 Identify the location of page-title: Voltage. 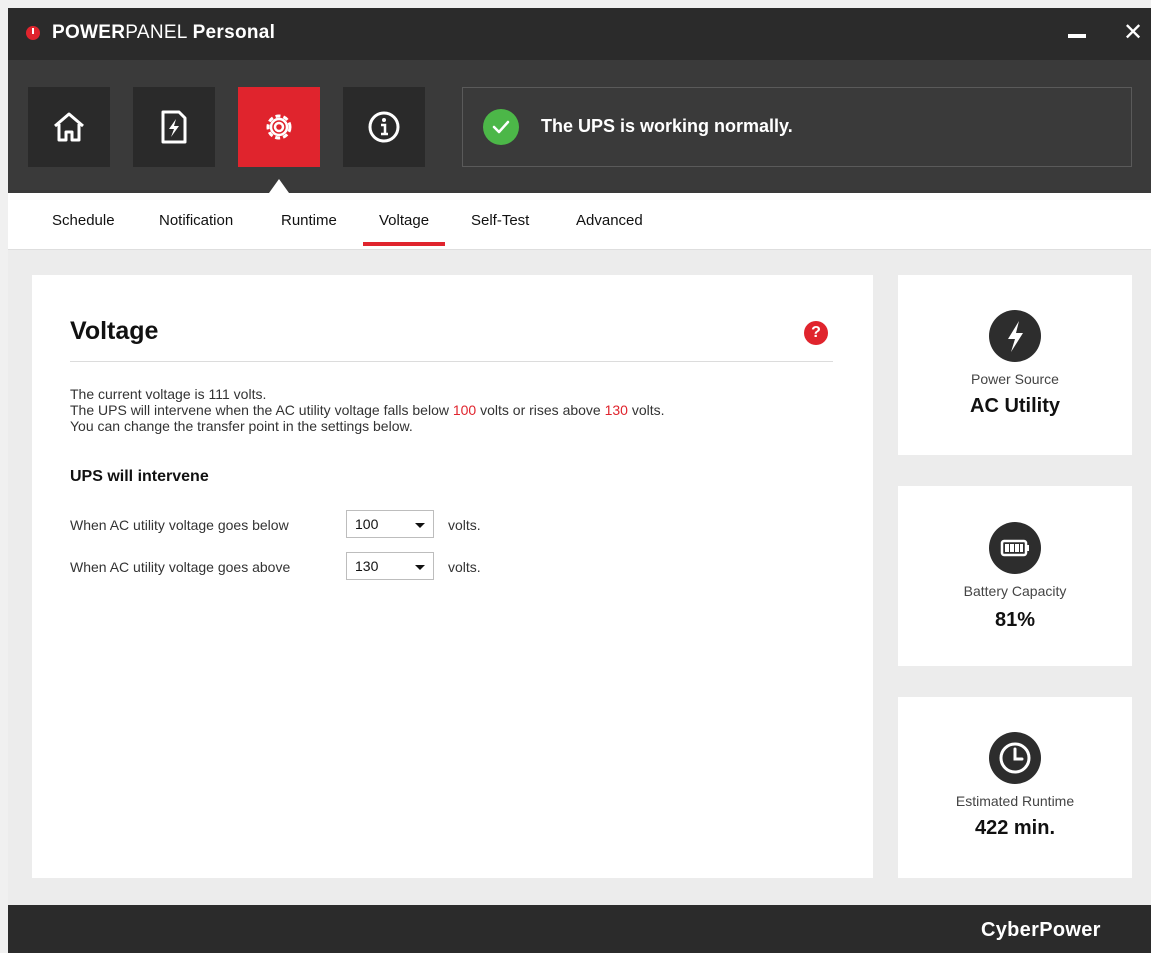
(114, 331).